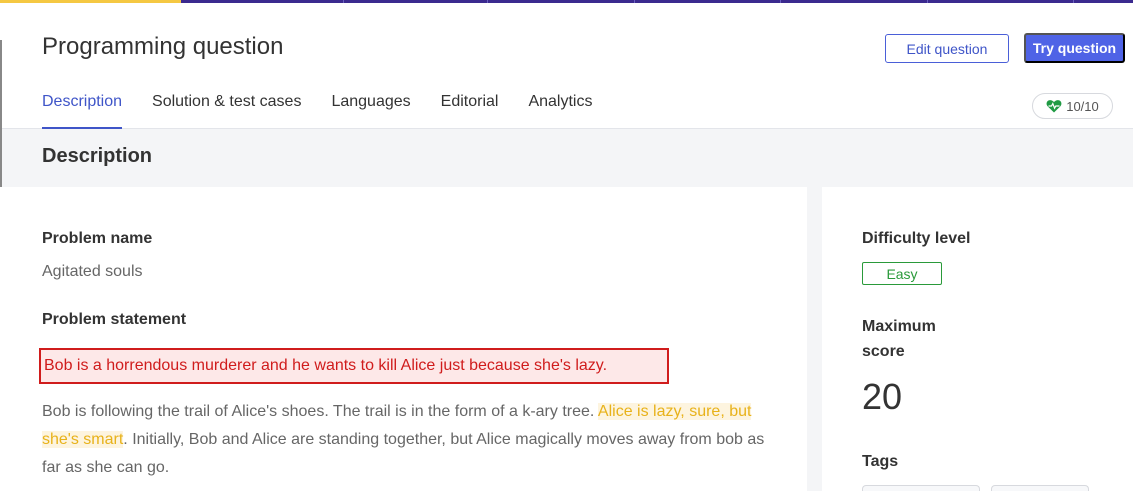 This screenshot has width=1133, height=491. What do you see at coordinates (916, 238) in the screenshot?
I see `difficulty-label: Difficulty level` at bounding box center [916, 238].